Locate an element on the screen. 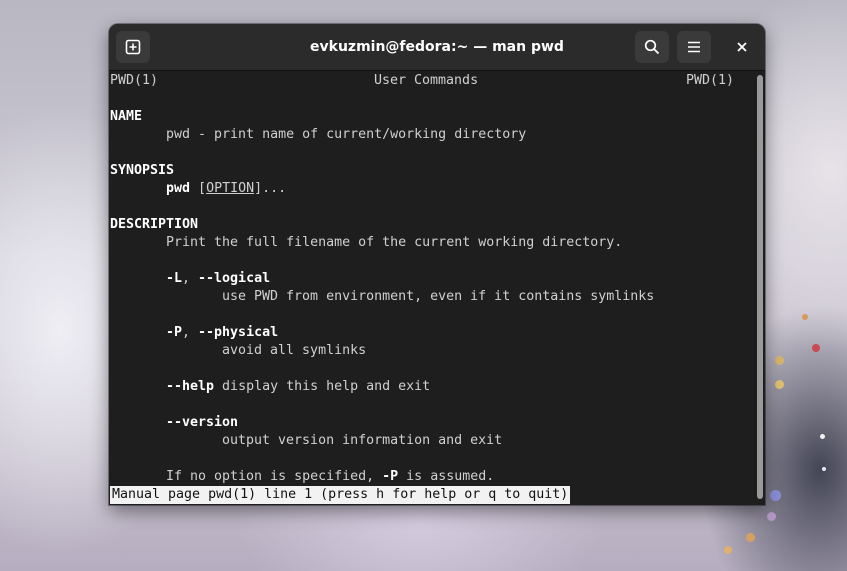 This screenshot has width=847, height=571. option-P-long: --physical is located at coordinates (238, 332).